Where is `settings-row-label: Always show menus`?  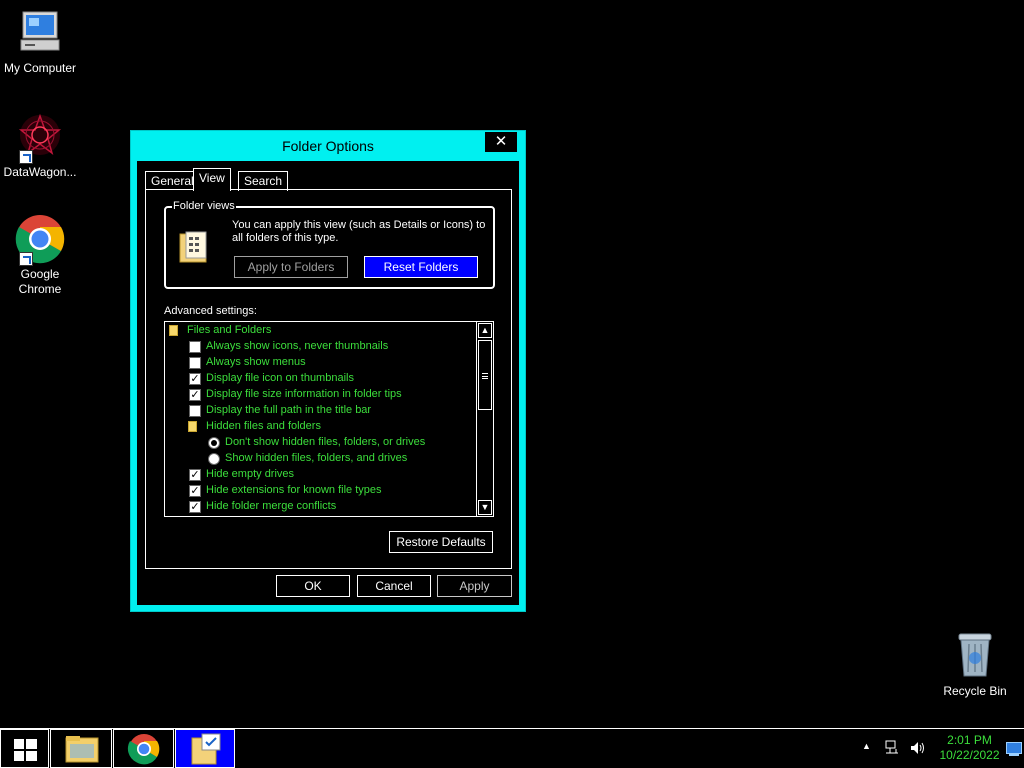 settings-row-label: Always show menus is located at coordinates (256, 362).